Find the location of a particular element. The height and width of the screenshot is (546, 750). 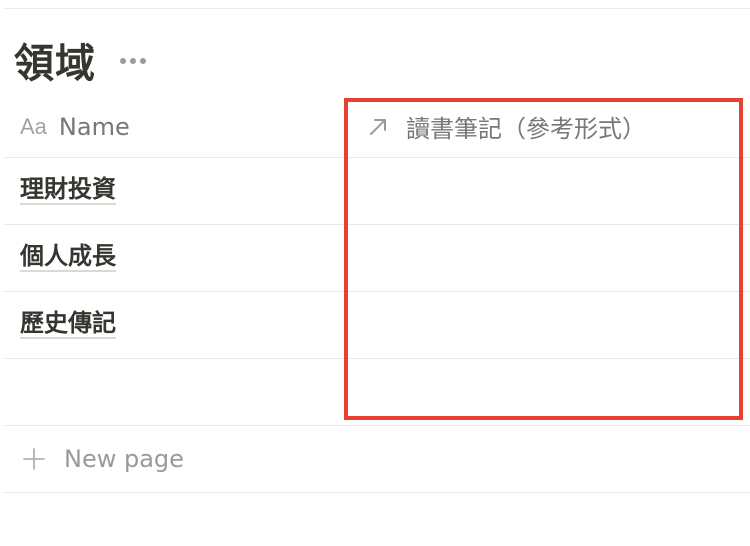

table-row: 個人成長 is located at coordinates (377, 258).